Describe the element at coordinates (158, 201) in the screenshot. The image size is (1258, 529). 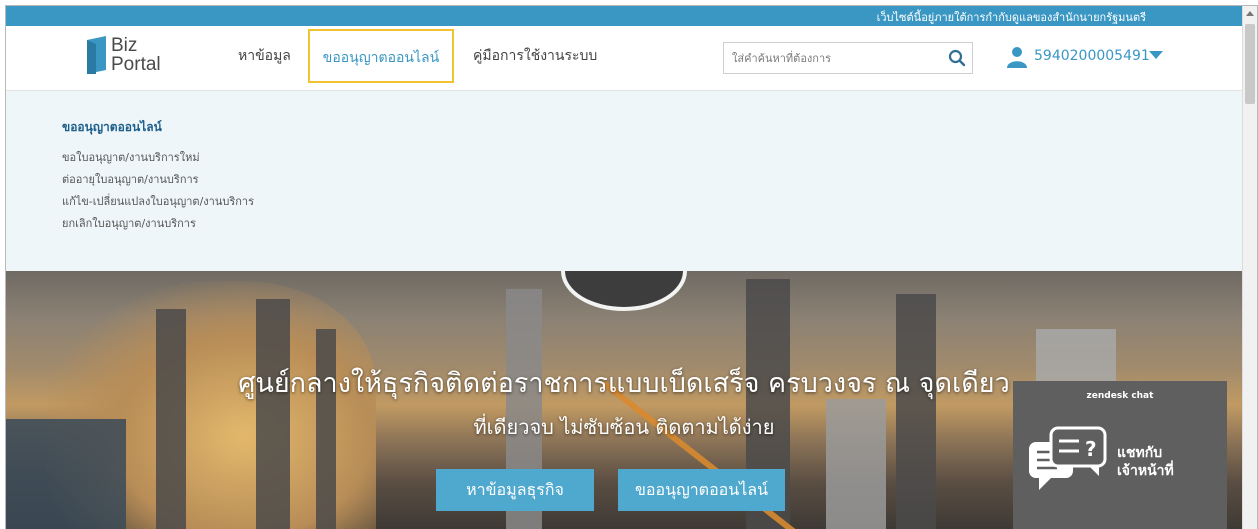
I see `menu-item-edit-permit: แก้ไข-เปลี่ยนแปลงใบอนุญาต/งานบริการ` at that location.